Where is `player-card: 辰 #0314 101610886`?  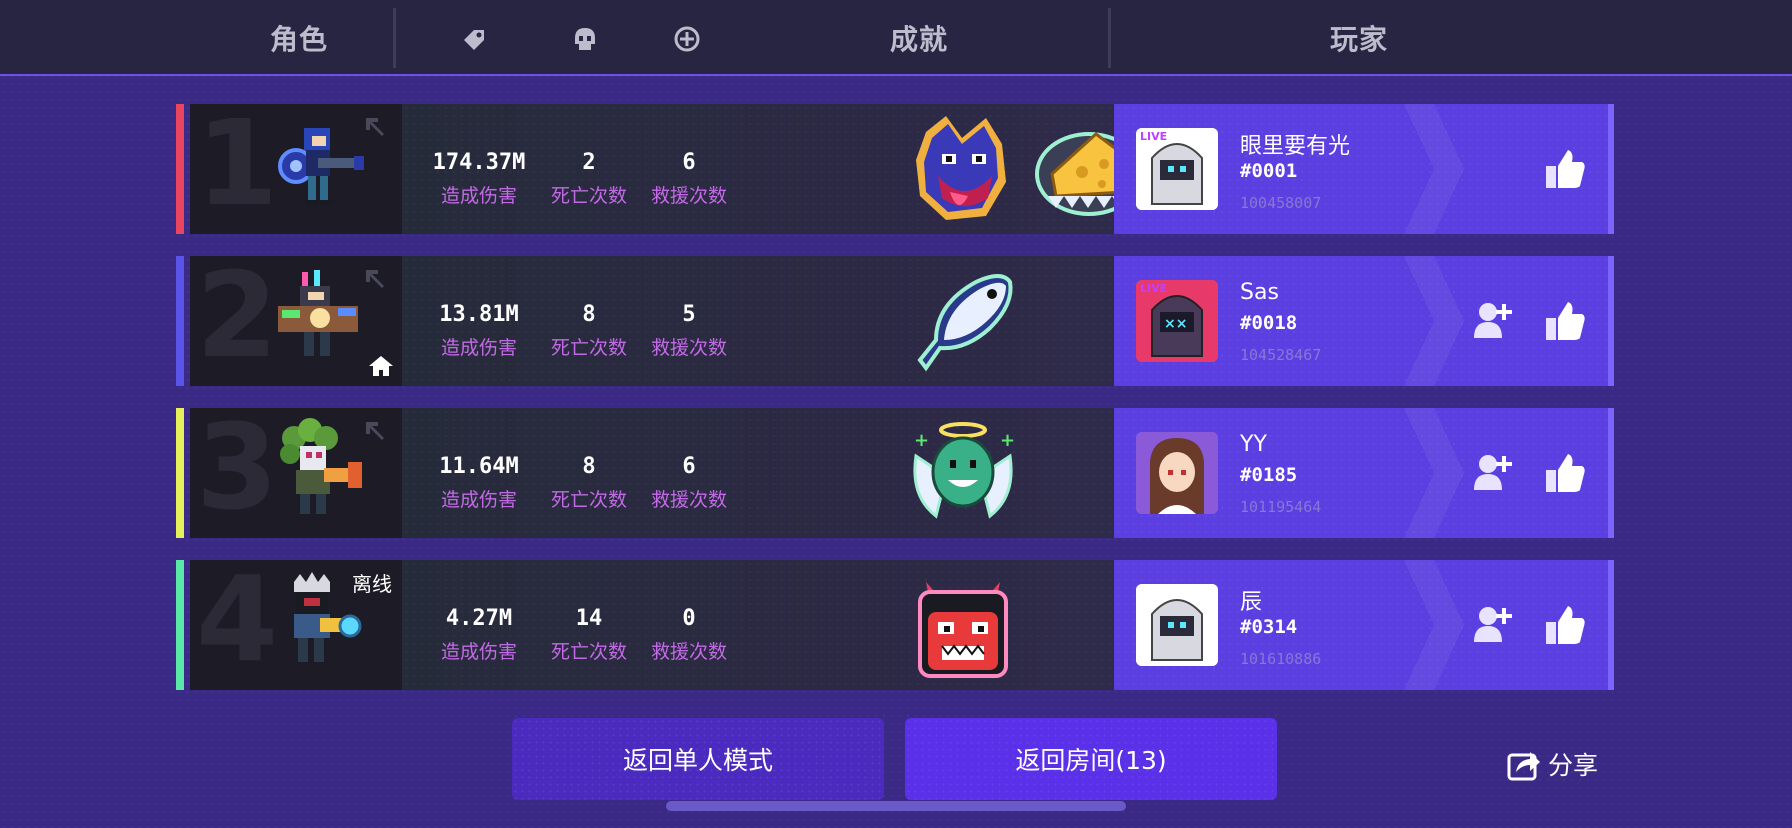 player-card: 辰 #0314 101610886 is located at coordinates (1364, 625).